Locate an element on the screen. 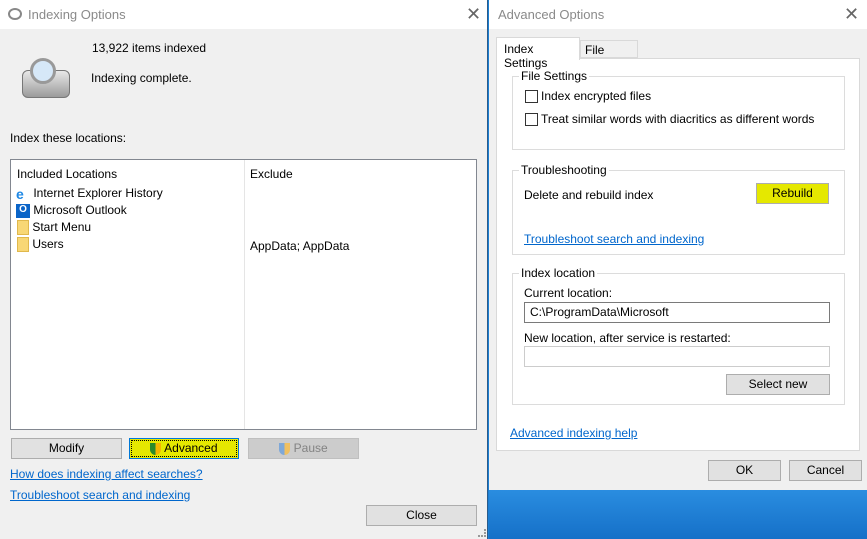 This screenshot has width=867, height=539. ok-button: OK is located at coordinates (744, 470).